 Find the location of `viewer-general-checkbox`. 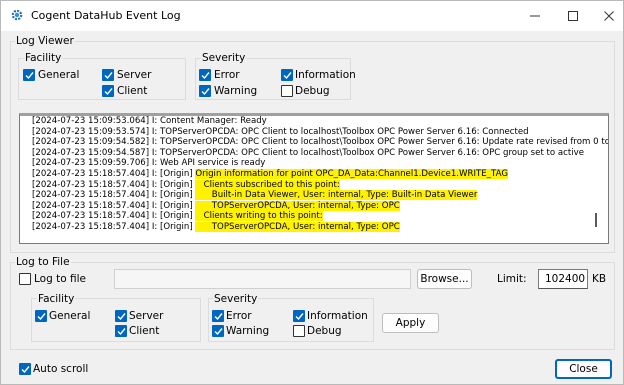

viewer-general-checkbox is located at coordinates (29, 75).